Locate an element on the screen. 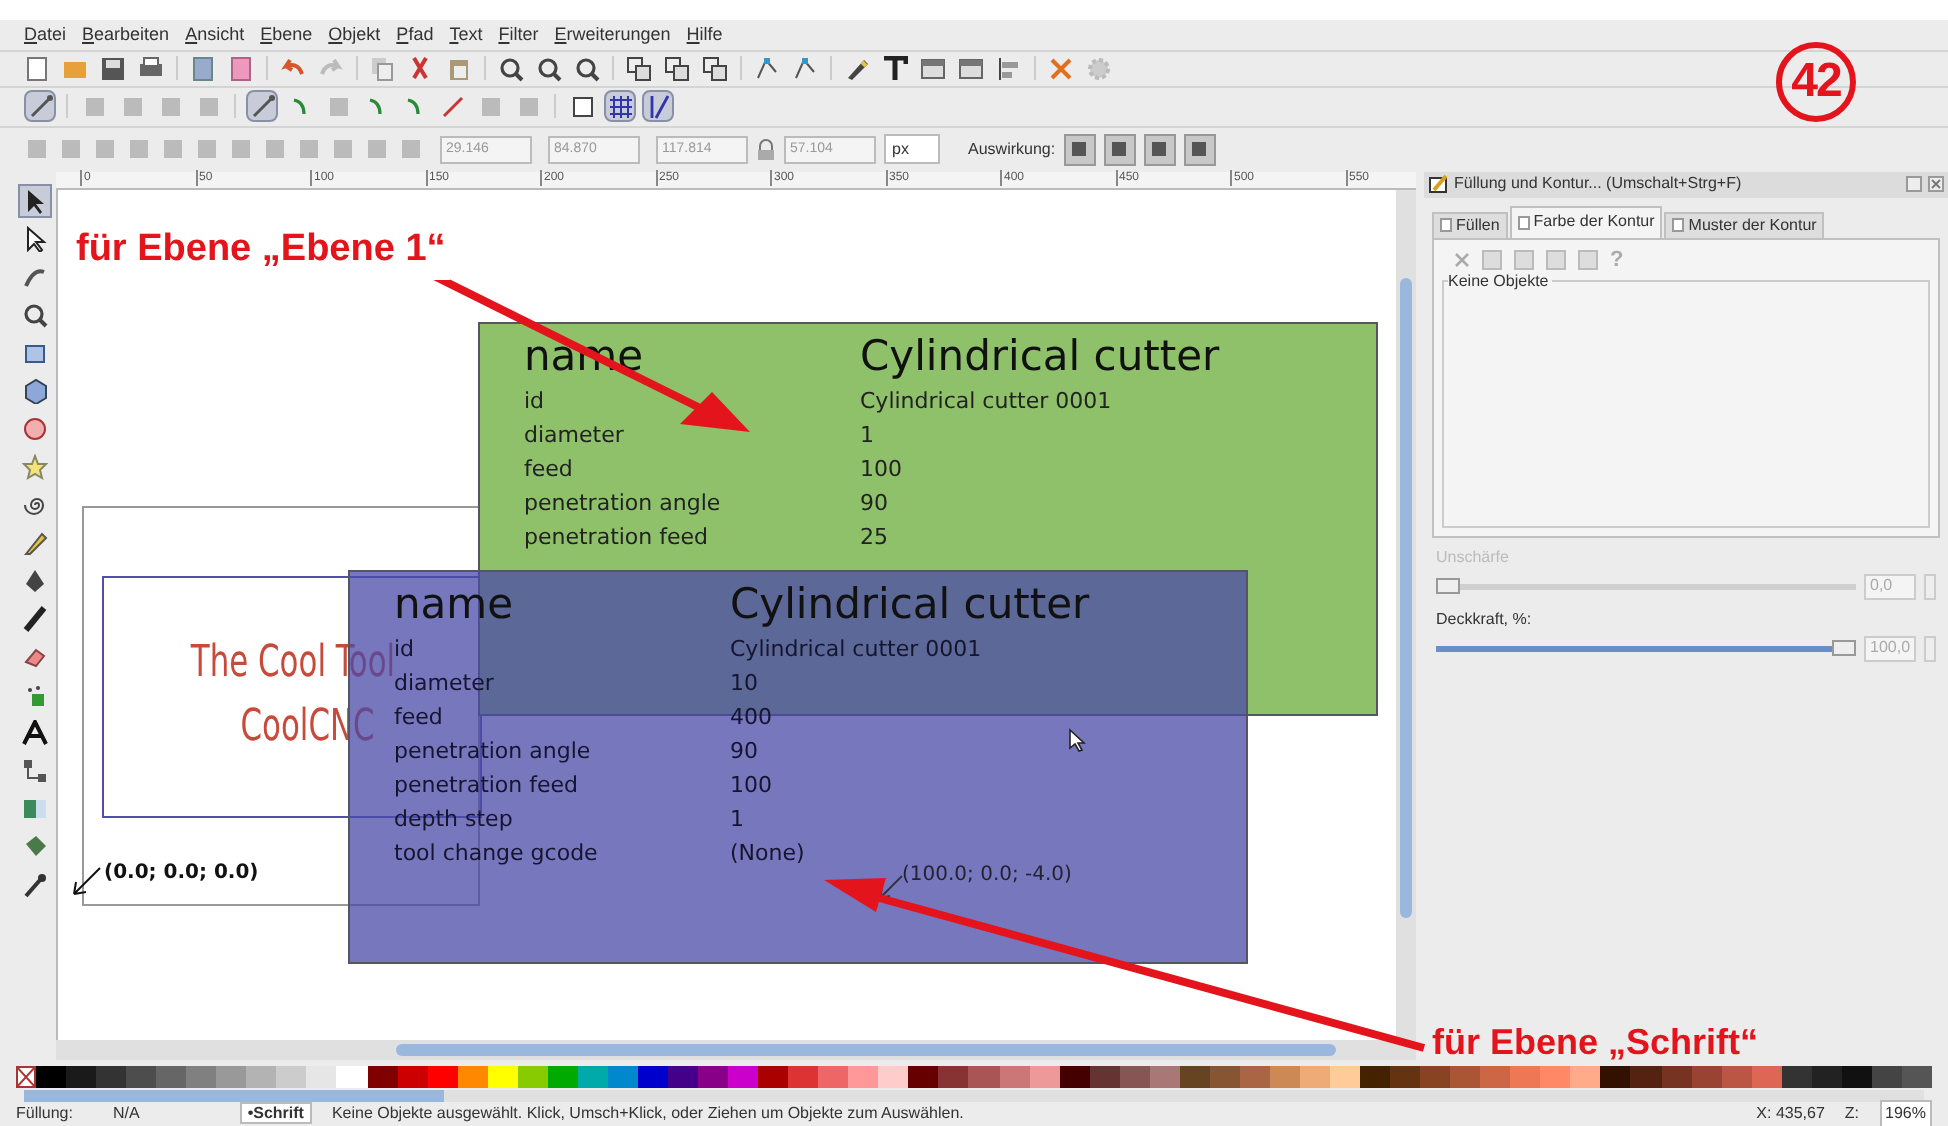 The height and width of the screenshot is (1126, 1948). snap-toggle-button is located at coordinates (40, 106).